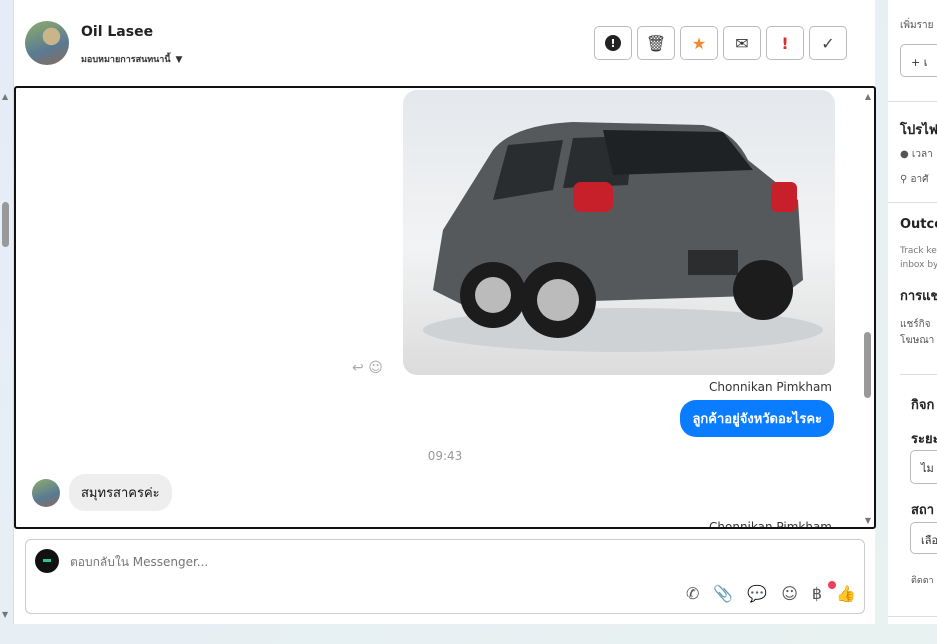 The width and height of the screenshot is (937, 644). I want to click on assign-conversation-dropdown: มอบหมายการสนทนานี้ ▼, so click(131, 59).